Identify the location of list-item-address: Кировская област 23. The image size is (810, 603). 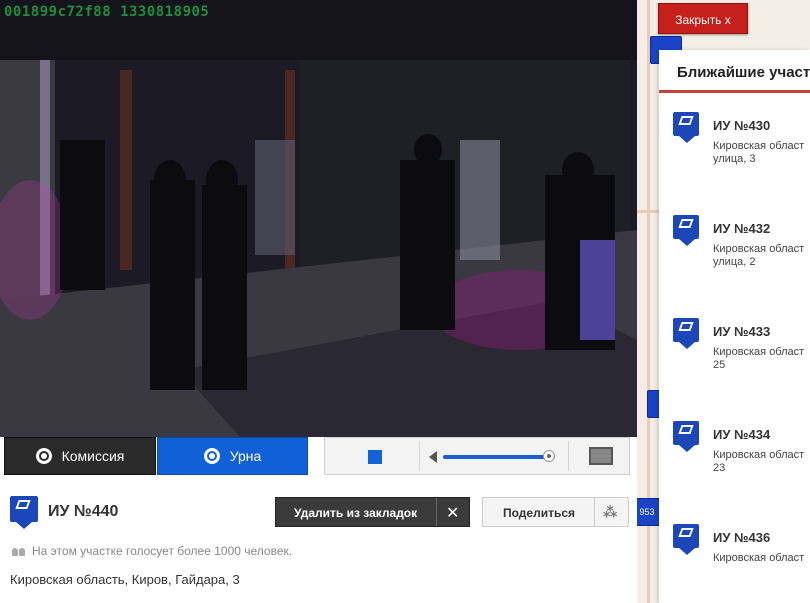
(759, 461).